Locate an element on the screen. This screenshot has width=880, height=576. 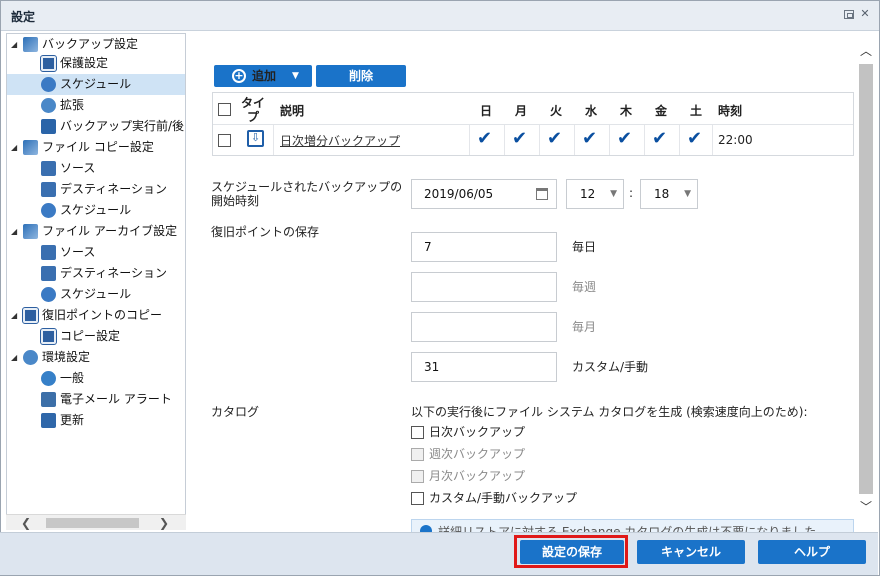
start-date-input: 2019/06/05 is located at coordinates (484, 194).